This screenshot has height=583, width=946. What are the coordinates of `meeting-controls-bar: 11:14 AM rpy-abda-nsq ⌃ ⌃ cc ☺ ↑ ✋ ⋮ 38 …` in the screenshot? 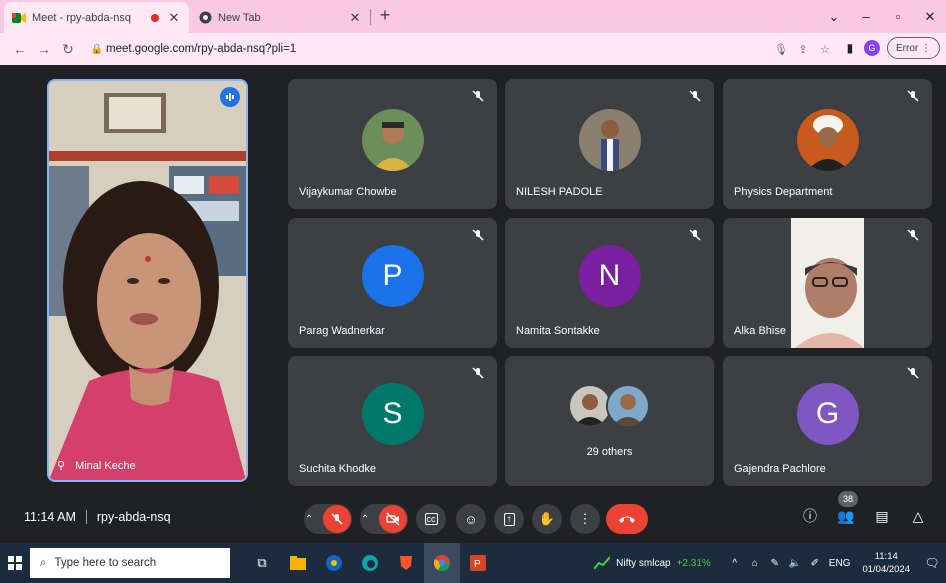 It's located at (473, 516).